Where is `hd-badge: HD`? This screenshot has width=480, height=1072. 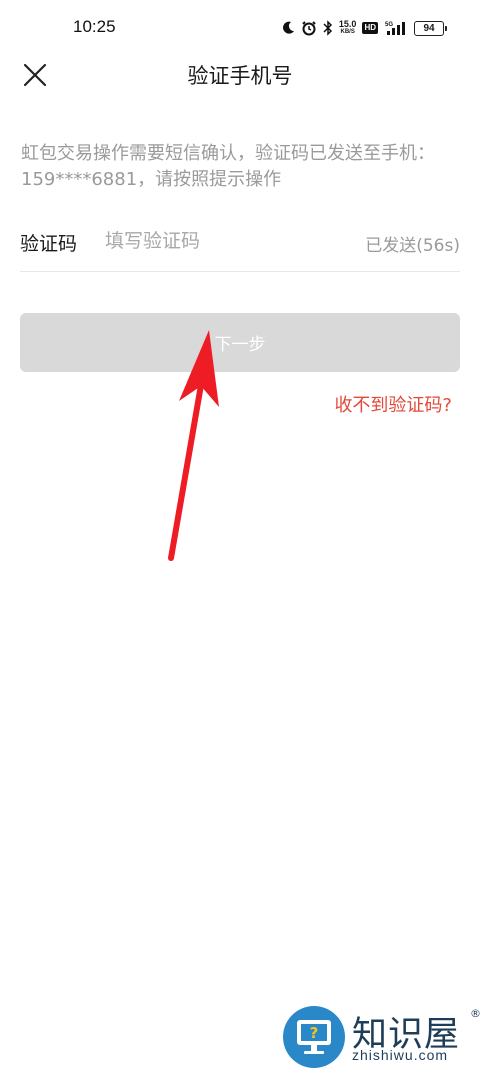
hd-badge: HD is located at coordinates (370, 28).